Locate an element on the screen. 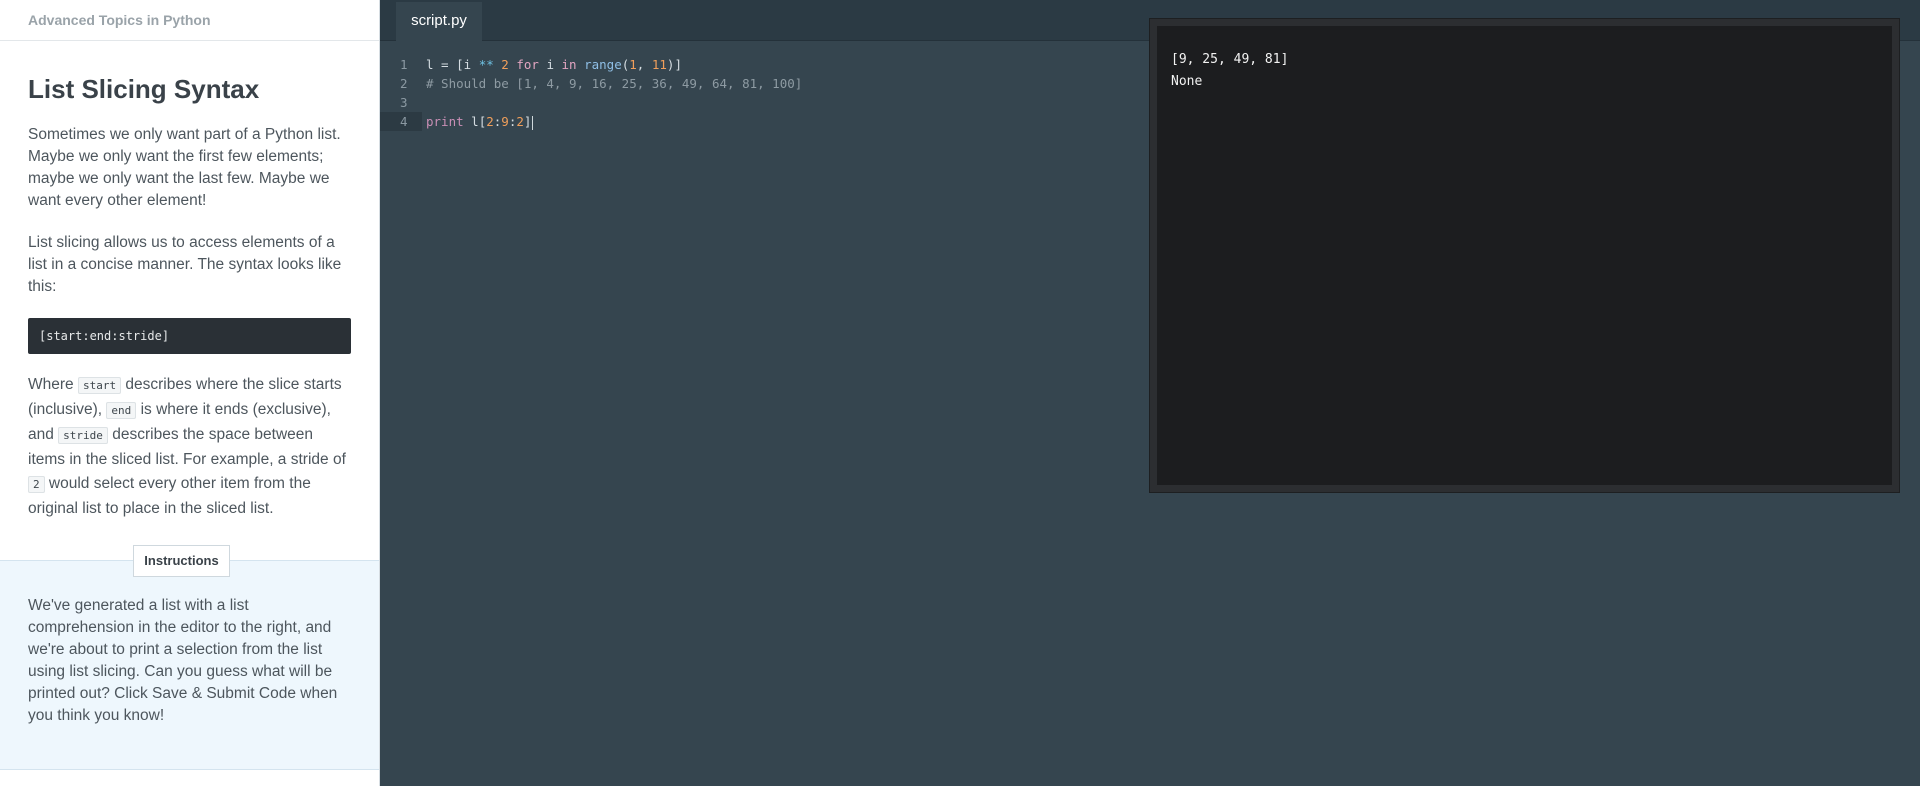  code-token: , is located at coordinates (644, 64).